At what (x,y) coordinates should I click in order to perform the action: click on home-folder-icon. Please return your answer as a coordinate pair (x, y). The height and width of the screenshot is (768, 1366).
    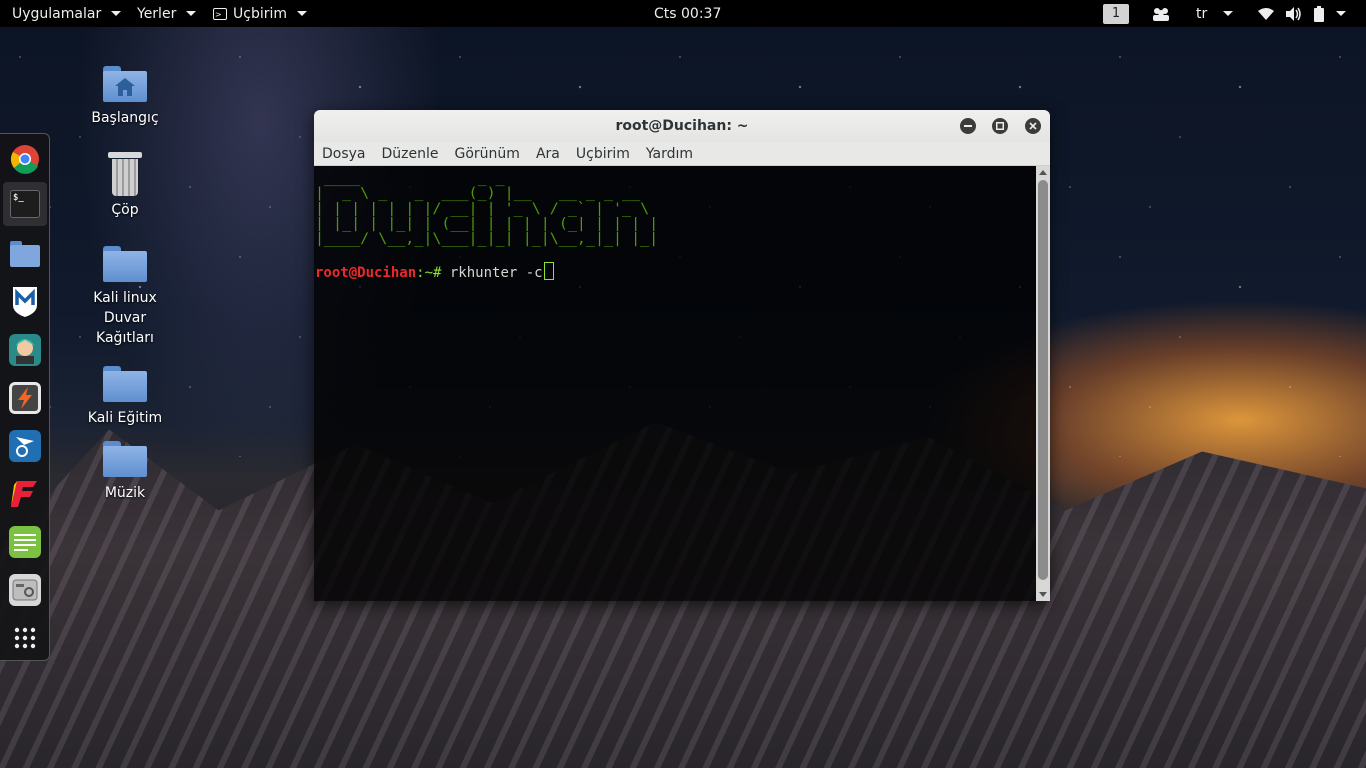
    Looking at the image, I should click on (125, 84).